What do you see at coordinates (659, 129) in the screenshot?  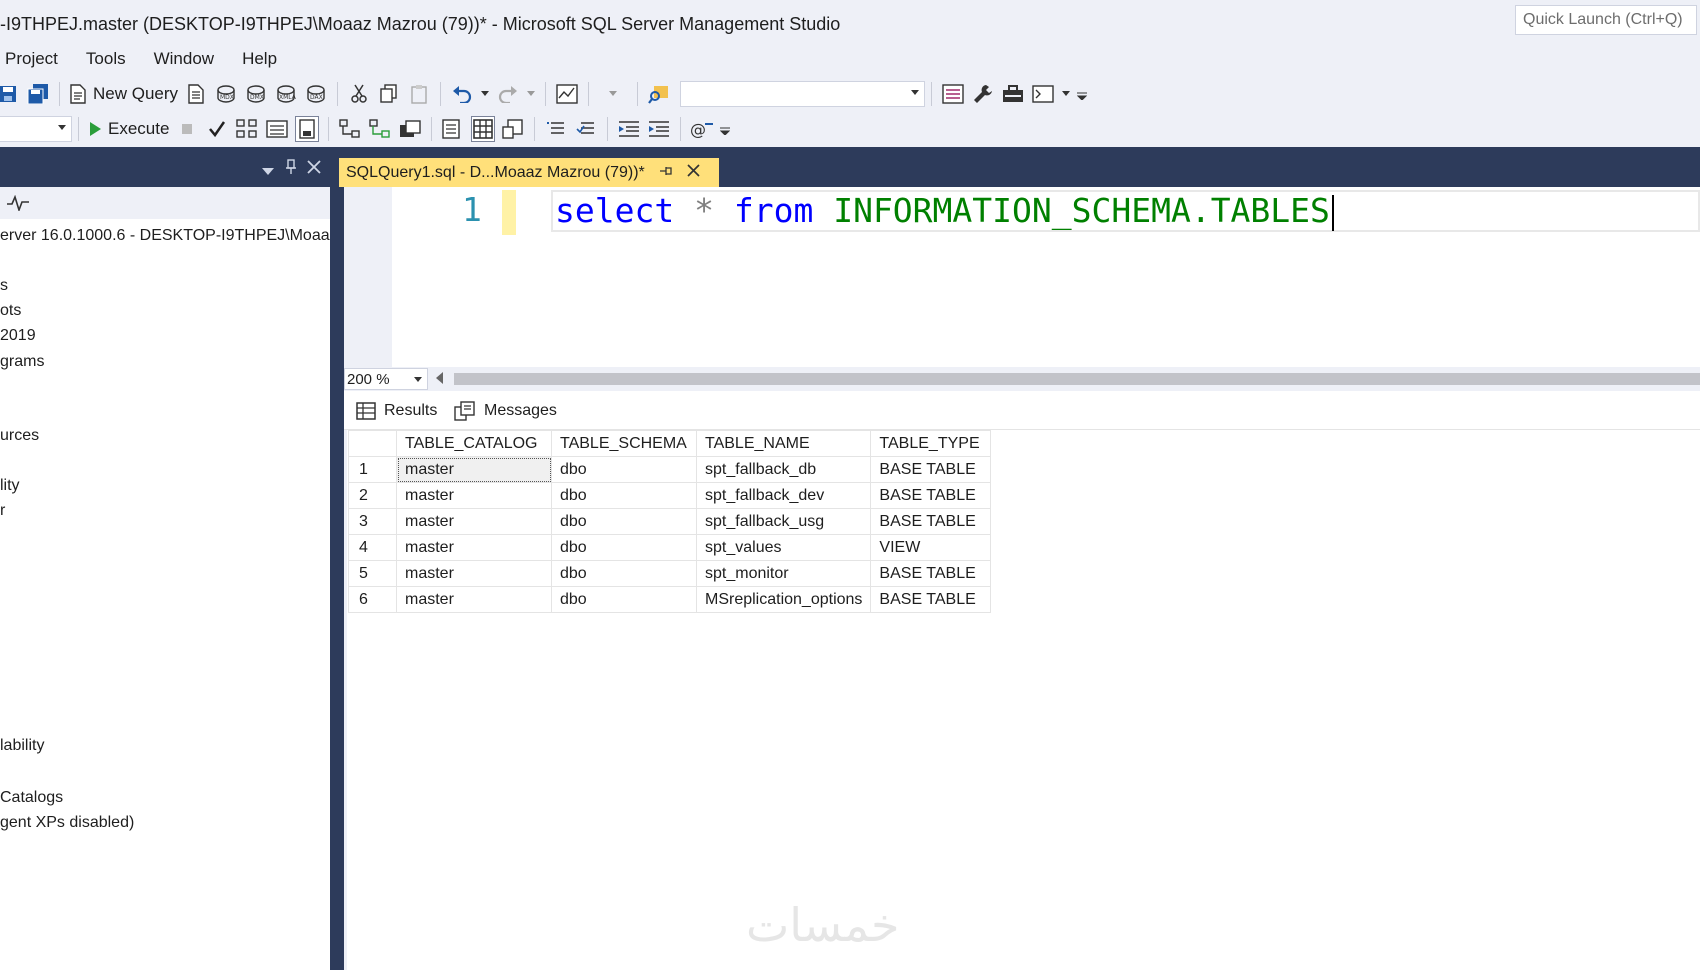 I see `increase-indent-icon` at bounding box center [659, 129].